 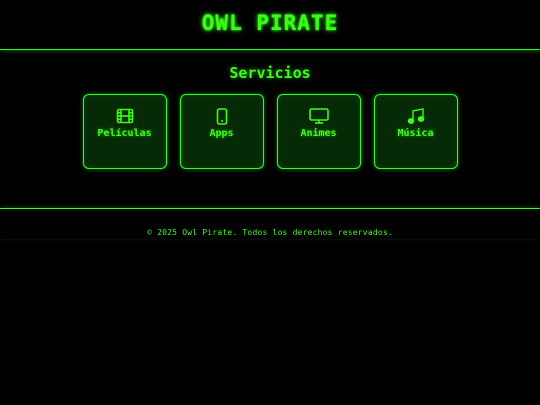 I want to click on service-card-label: Música, so click(x=415, y=133).